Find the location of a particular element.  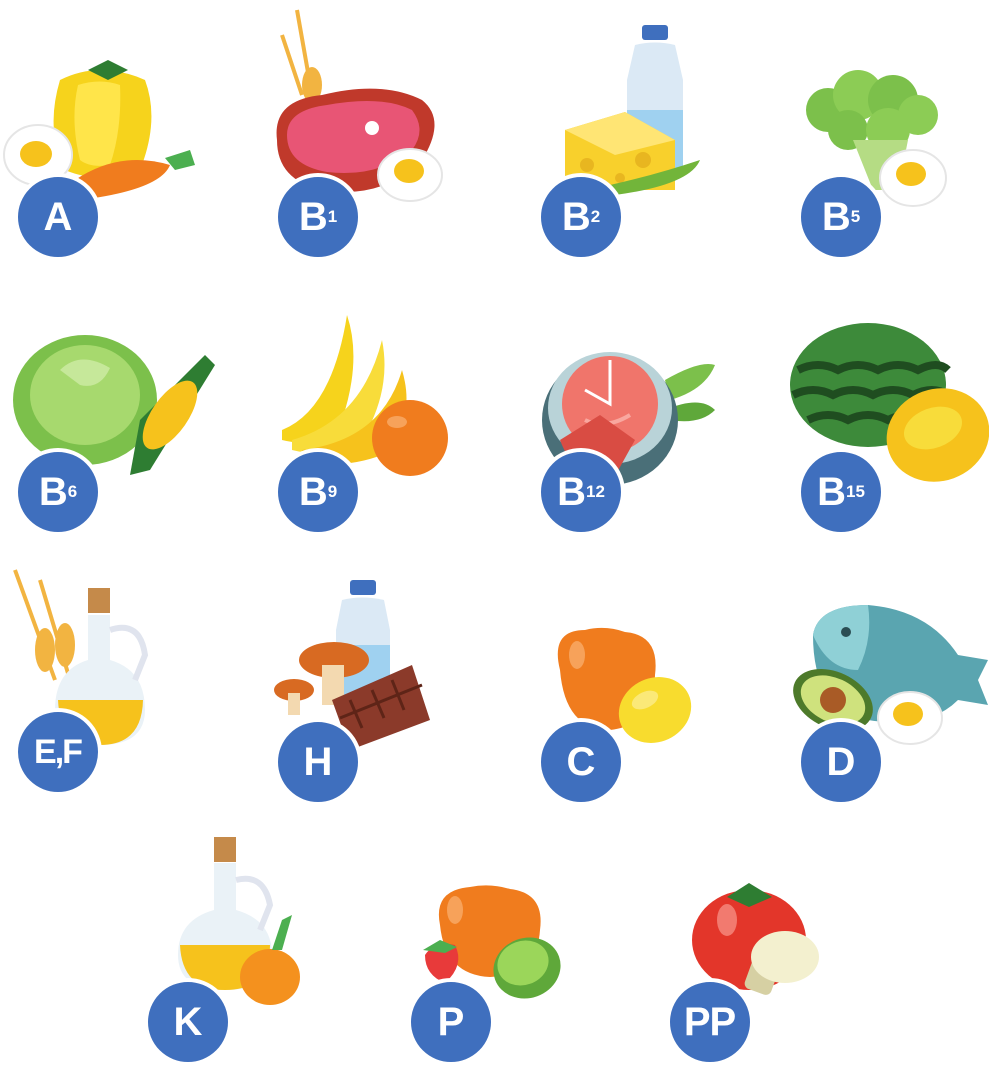

vitamin-b1-tile: B1 is located at coordinates (377, 130).